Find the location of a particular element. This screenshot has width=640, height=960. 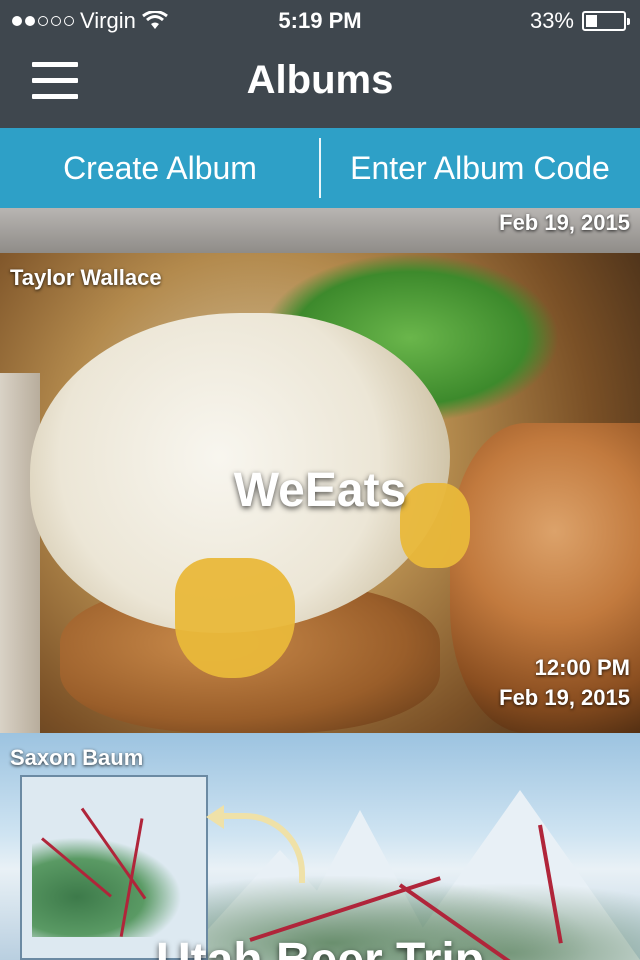

create-album-button: Create Album is located at coordinates (160, 168).